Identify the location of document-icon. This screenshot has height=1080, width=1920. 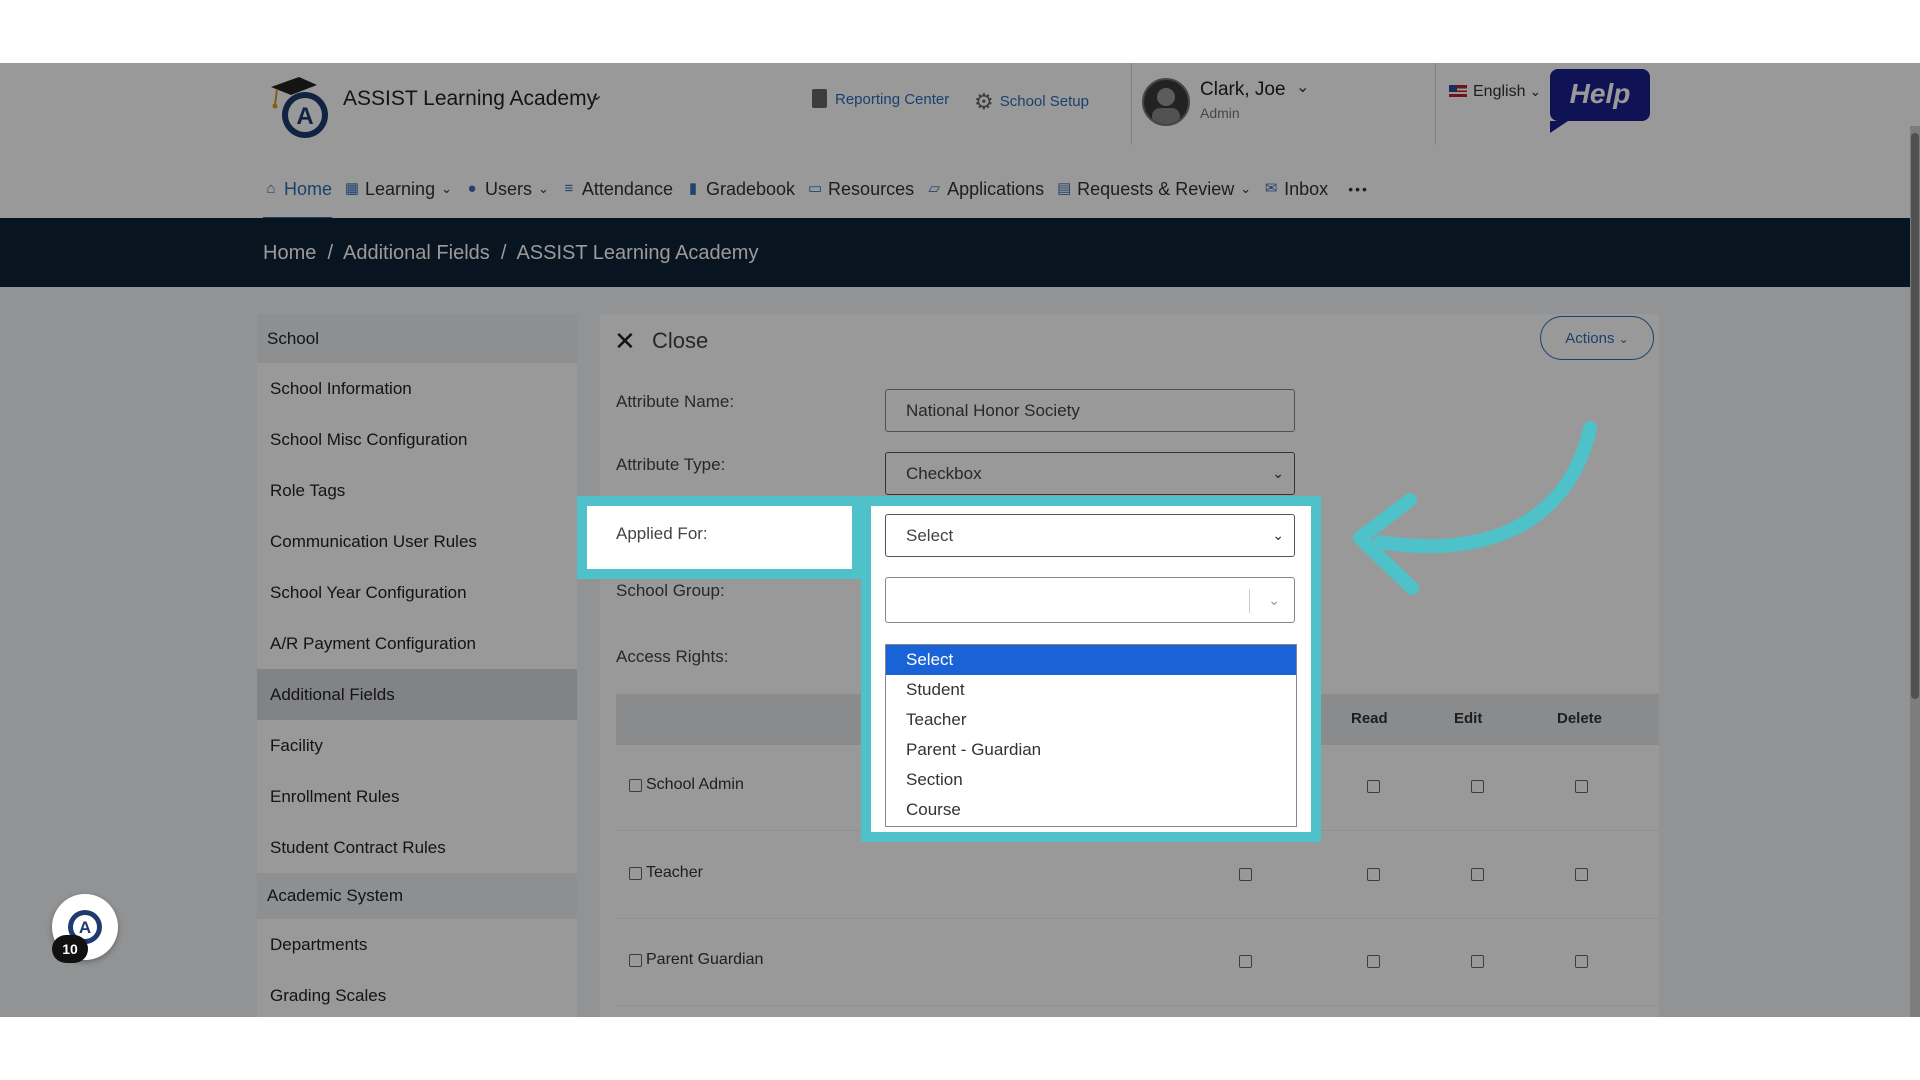
(819, 98).